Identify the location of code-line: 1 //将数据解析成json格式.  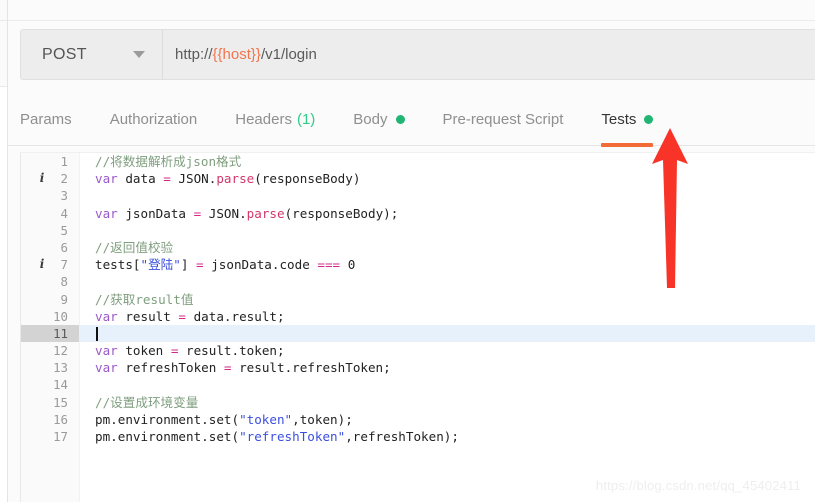
(418, 161).